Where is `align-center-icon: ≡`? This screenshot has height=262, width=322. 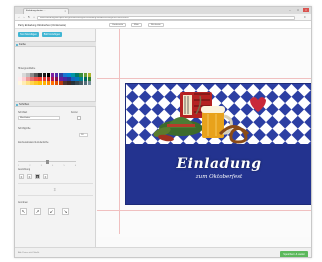
align-center-icon: ≡ is located at coordinates (29, 176).